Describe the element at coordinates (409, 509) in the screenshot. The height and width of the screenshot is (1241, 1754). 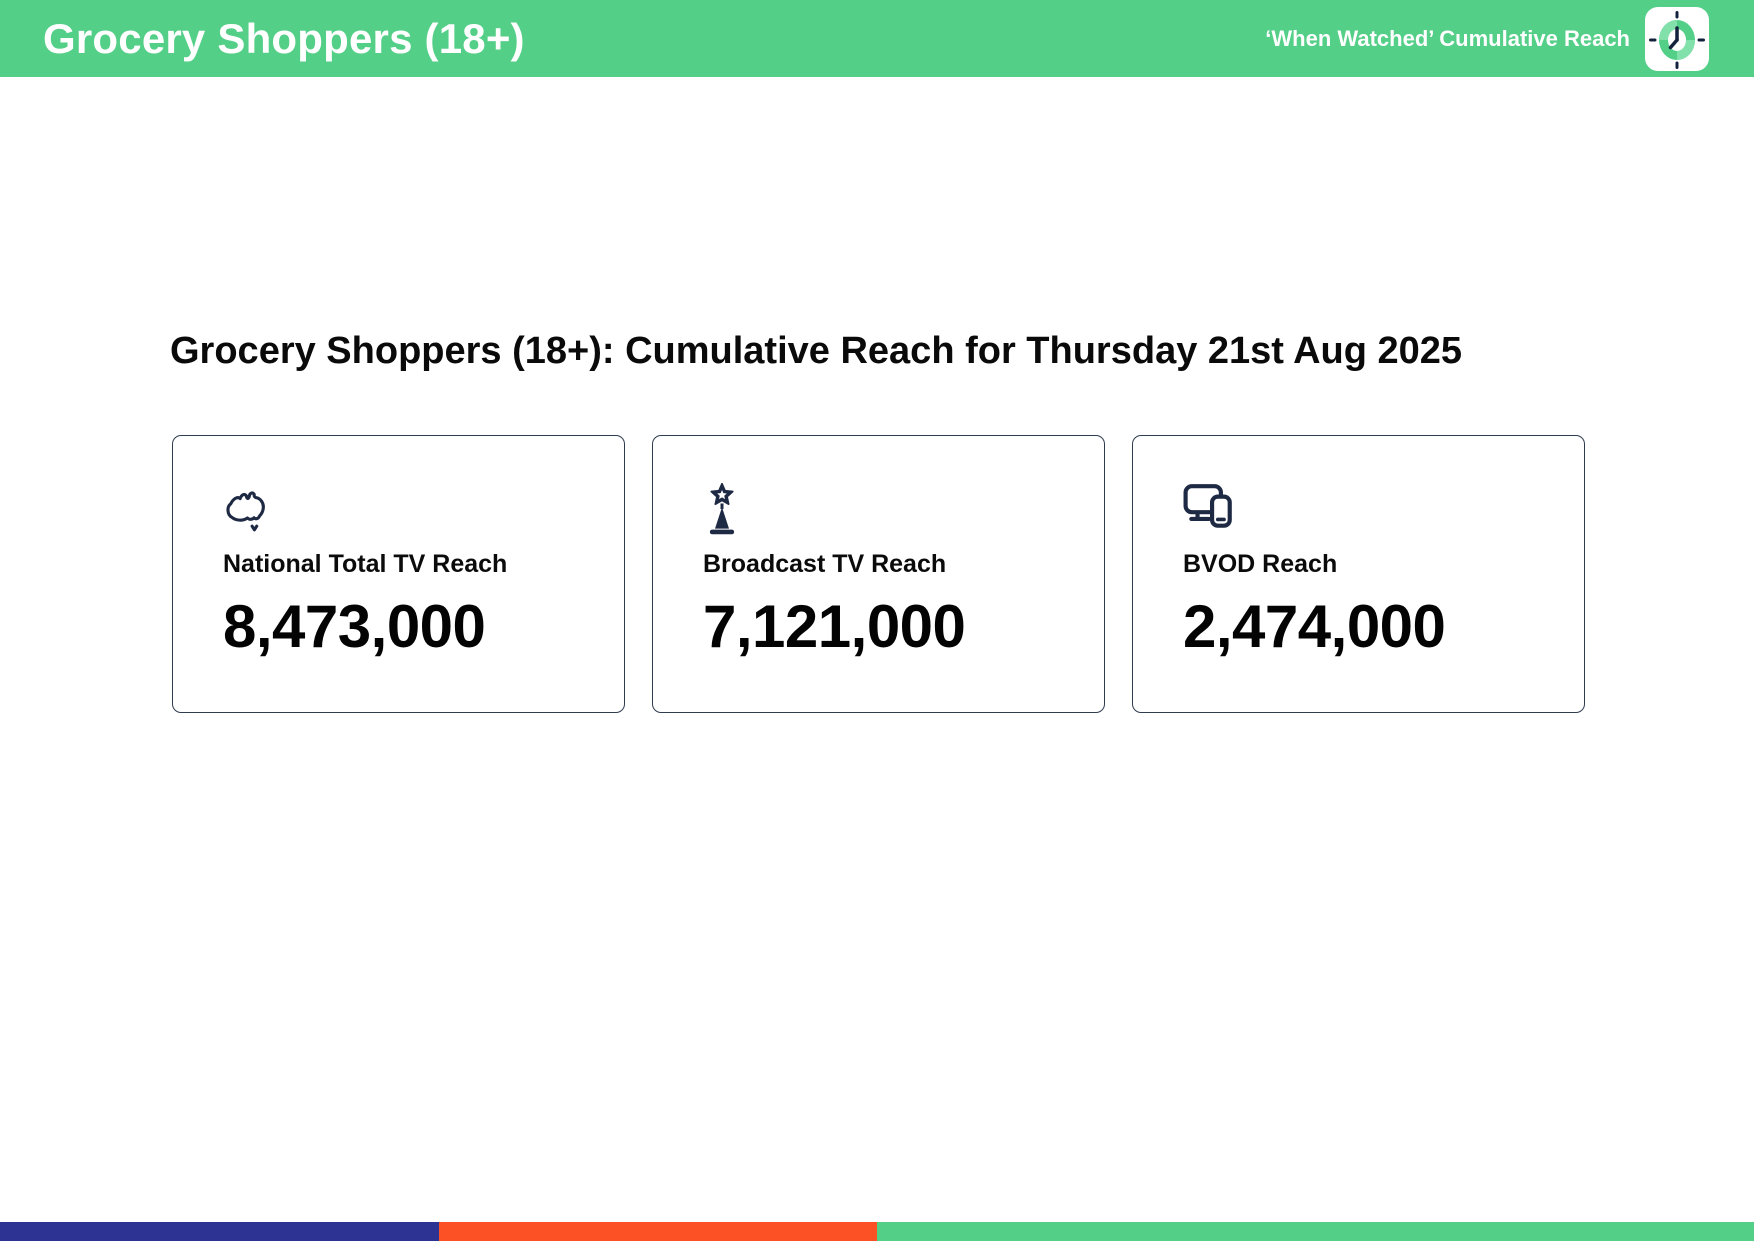
I see `australia-map-icon` at that location.